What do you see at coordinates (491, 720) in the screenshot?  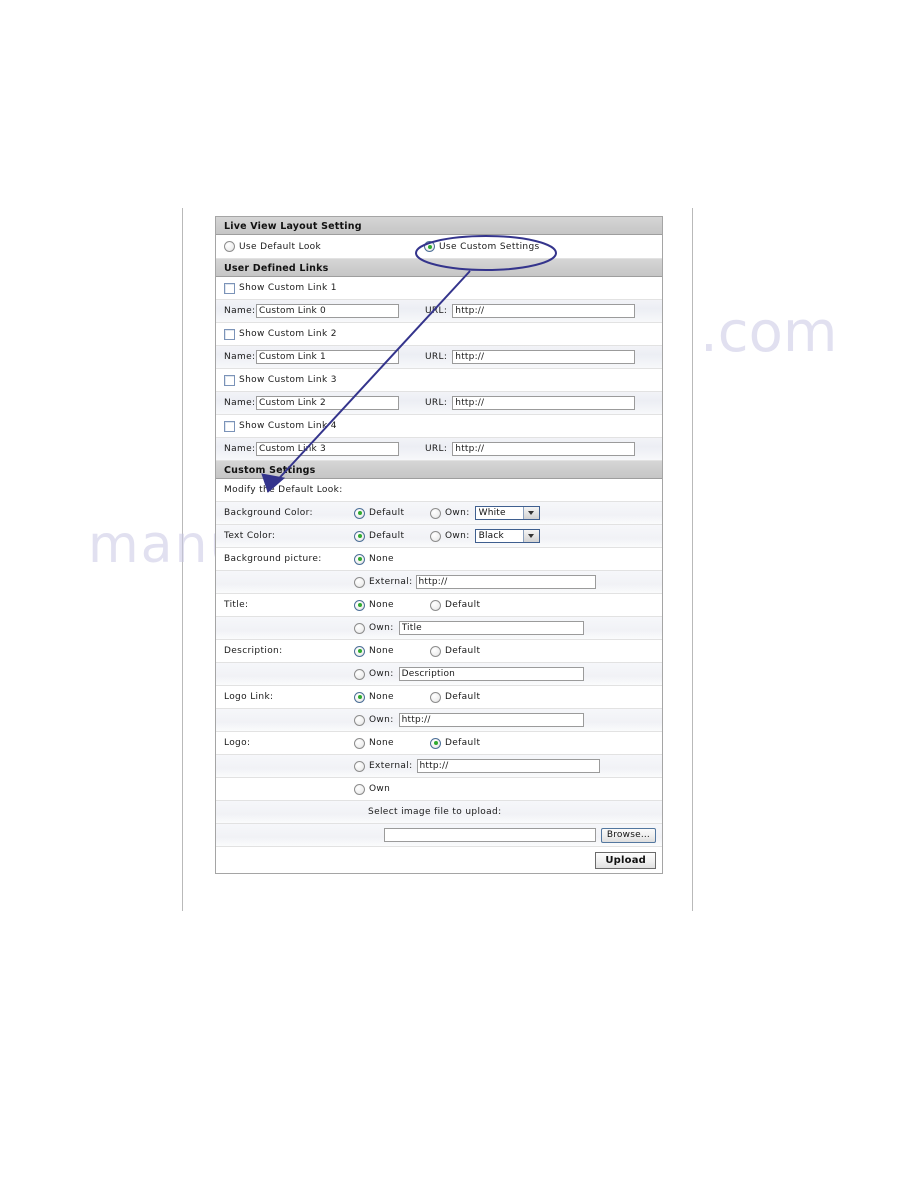 I see `input-logo-link-own` at bounding box center [491, 720].